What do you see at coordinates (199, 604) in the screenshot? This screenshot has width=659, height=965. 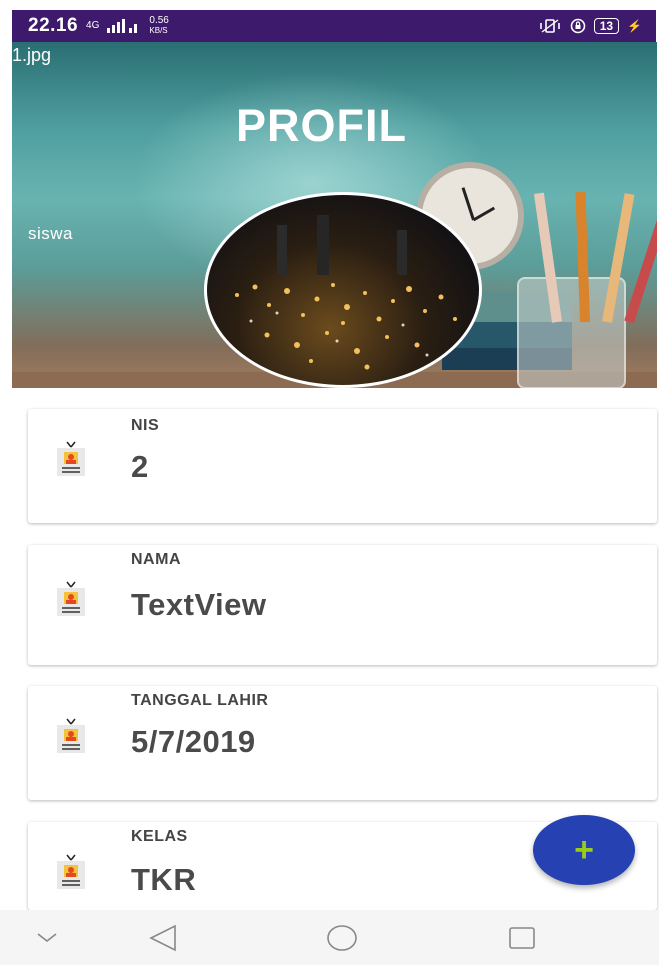 I see `card-value: TextView` at bounding box center [199, 604].